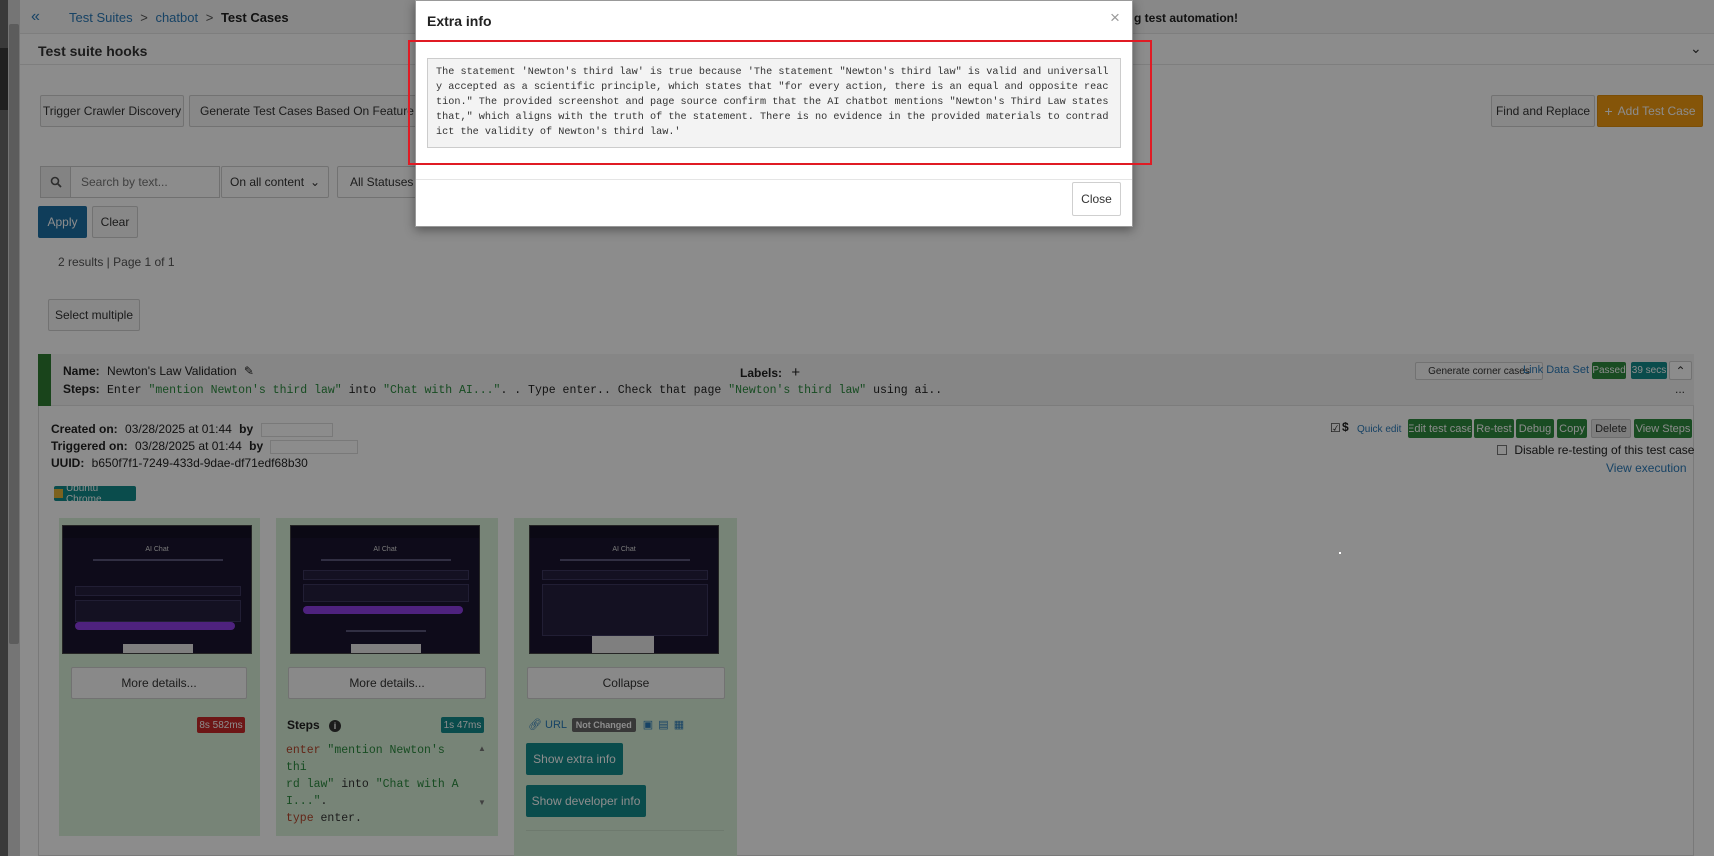  Describe the element at coordinates (774, 203) in the screenshot. I see `modal-footer: Close` at that location.